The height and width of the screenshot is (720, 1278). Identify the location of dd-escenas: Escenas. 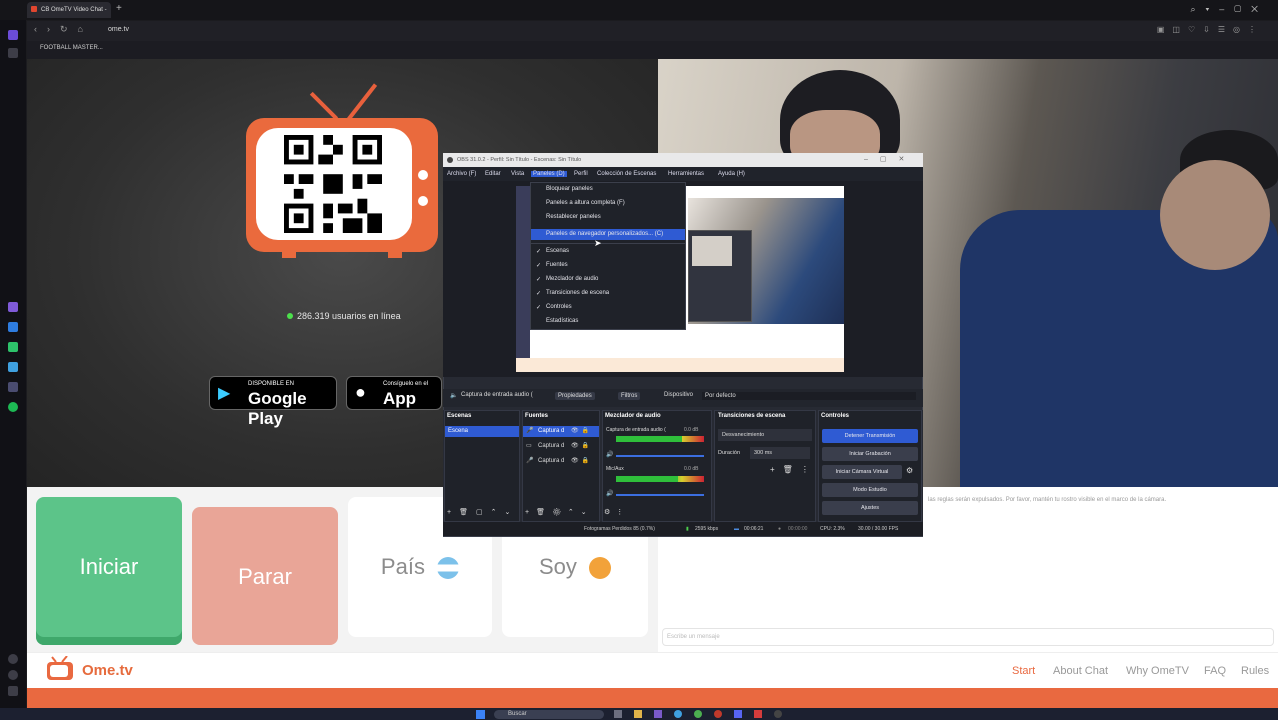
(557, 251).